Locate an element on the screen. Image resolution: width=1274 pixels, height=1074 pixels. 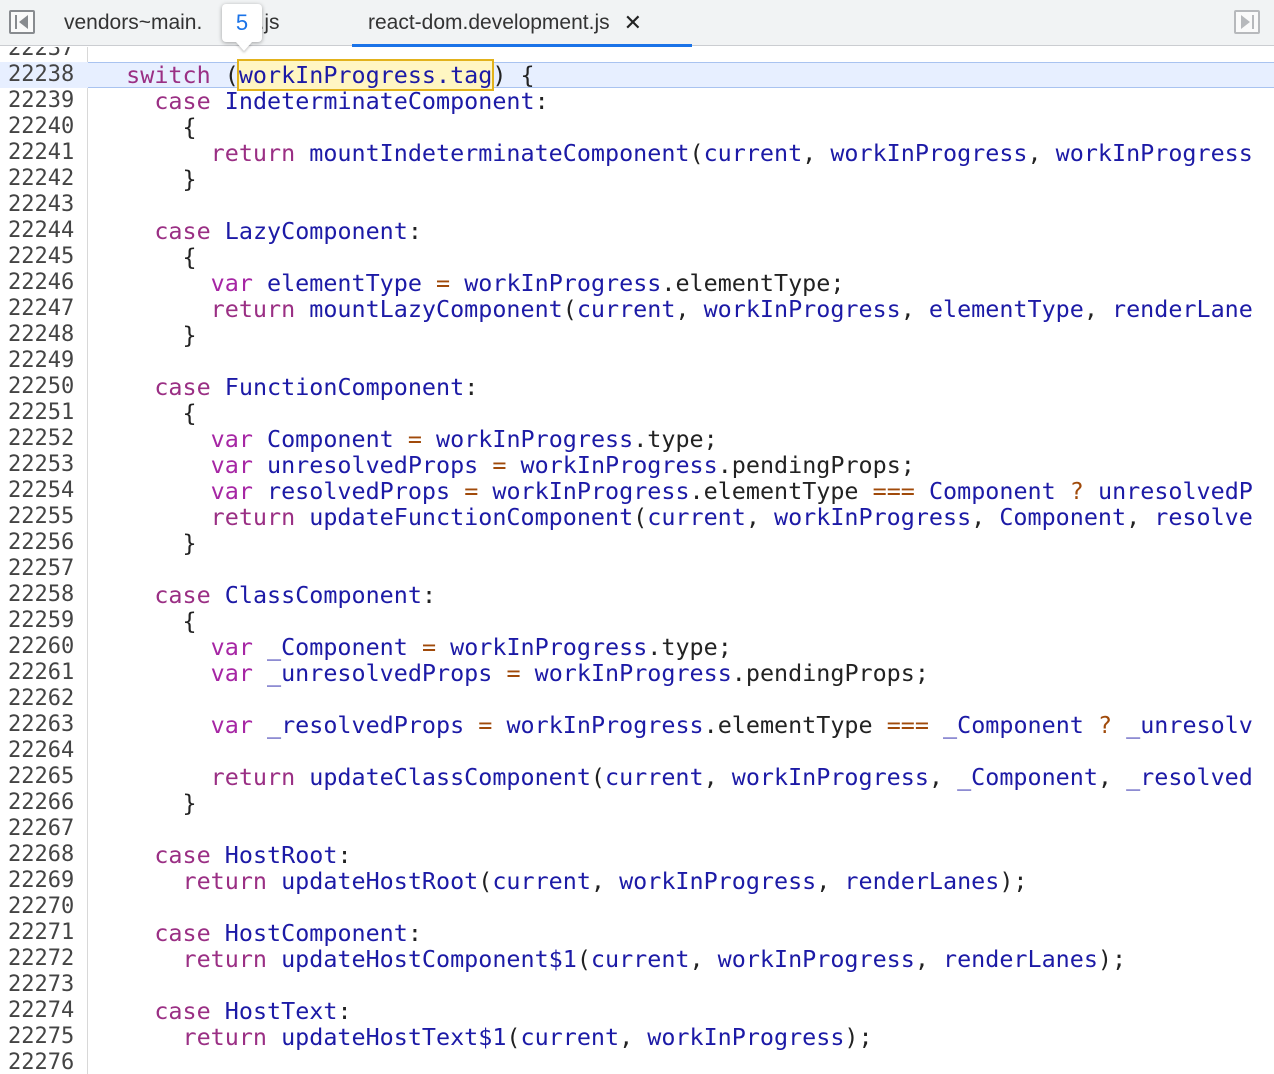
line-number: 22265 is located at coordinates (41, 777).